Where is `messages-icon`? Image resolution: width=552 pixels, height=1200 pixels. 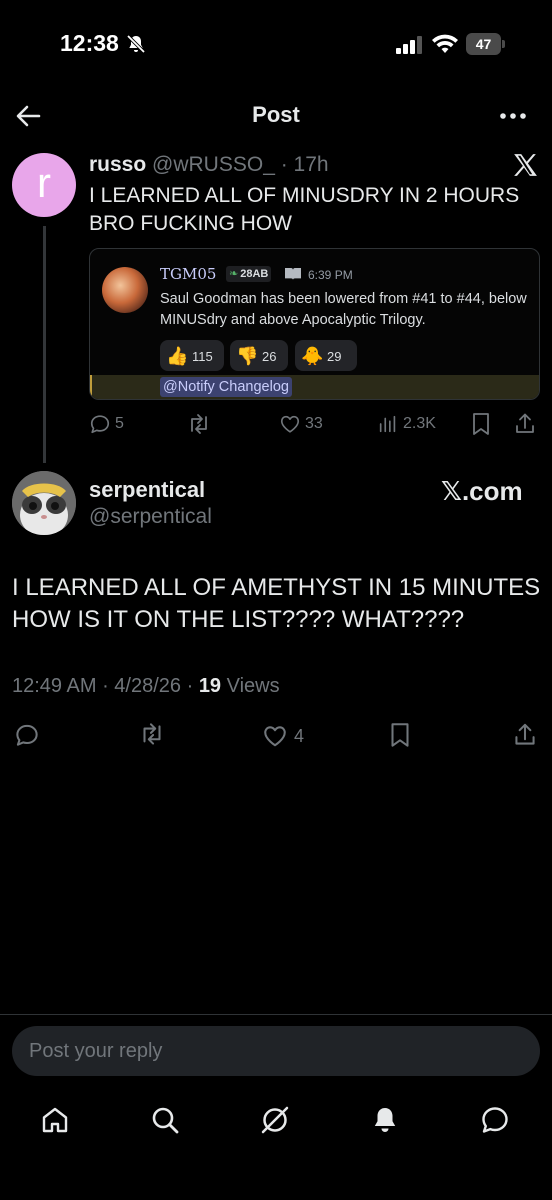 messages-icon is located at coordinates (495, 1120).